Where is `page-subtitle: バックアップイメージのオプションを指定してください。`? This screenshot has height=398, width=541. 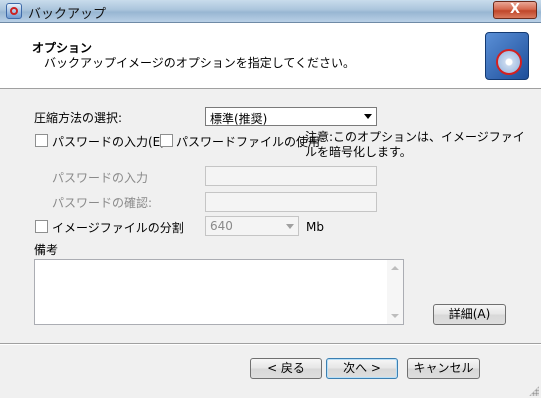
page-subtitle: バックアップイメージのオプションを指定してください。 is located at coordinates (200, 63).